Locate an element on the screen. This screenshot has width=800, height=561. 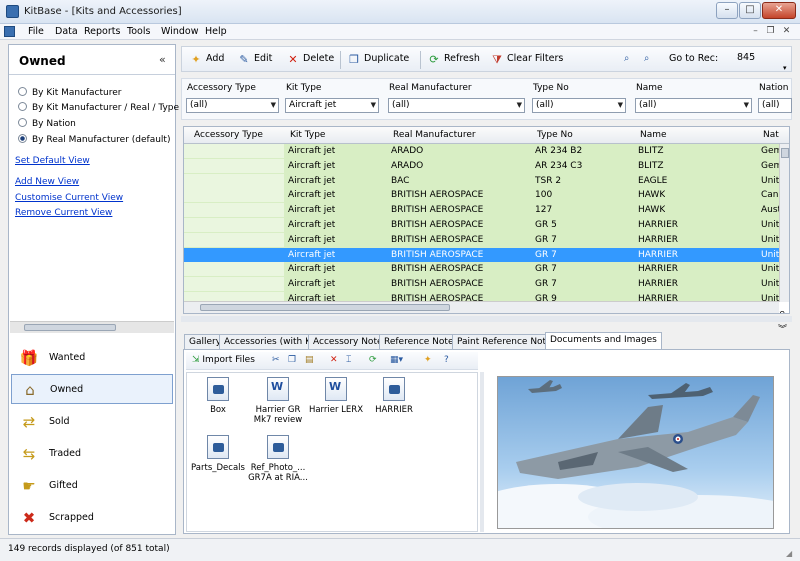
import-files-button: ⇲ Import Files is located at coordinates (223, 360).